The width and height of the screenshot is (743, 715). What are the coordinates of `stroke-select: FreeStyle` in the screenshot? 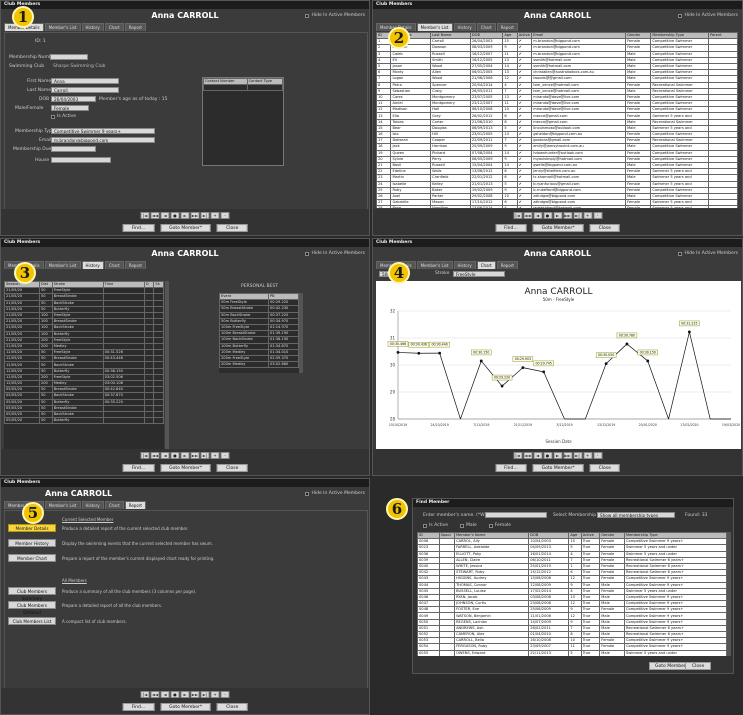 It's located at (479, 274).